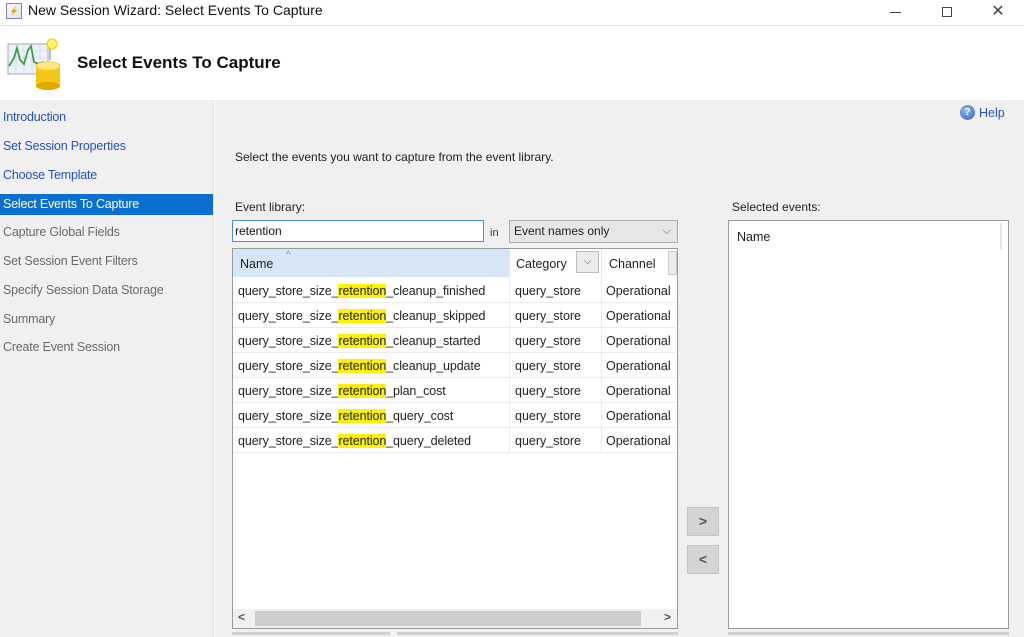 This screenshot has height=637, width=1024. I want to click on column-header-category-label: Category, so click(541, 264).